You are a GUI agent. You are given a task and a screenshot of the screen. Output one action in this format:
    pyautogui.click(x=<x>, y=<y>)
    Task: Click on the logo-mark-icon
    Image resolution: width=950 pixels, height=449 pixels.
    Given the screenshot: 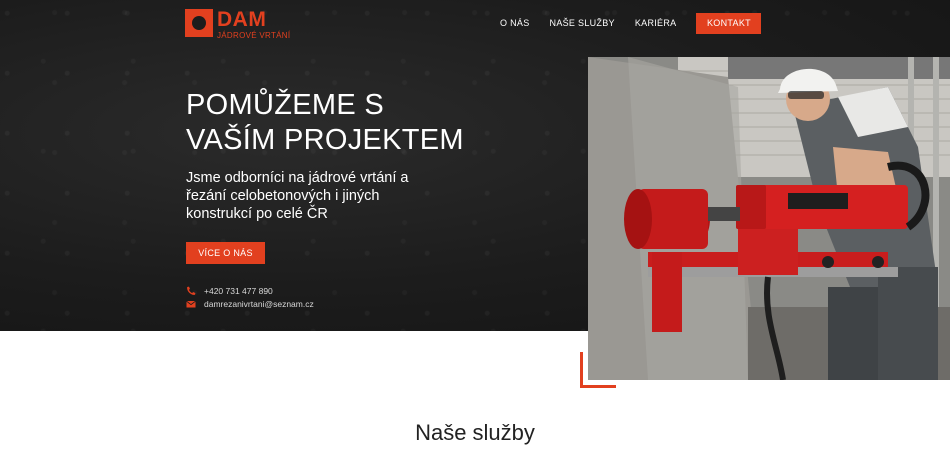 What is the action you would take?
    pyautogui.click(x=199, y=23)
    